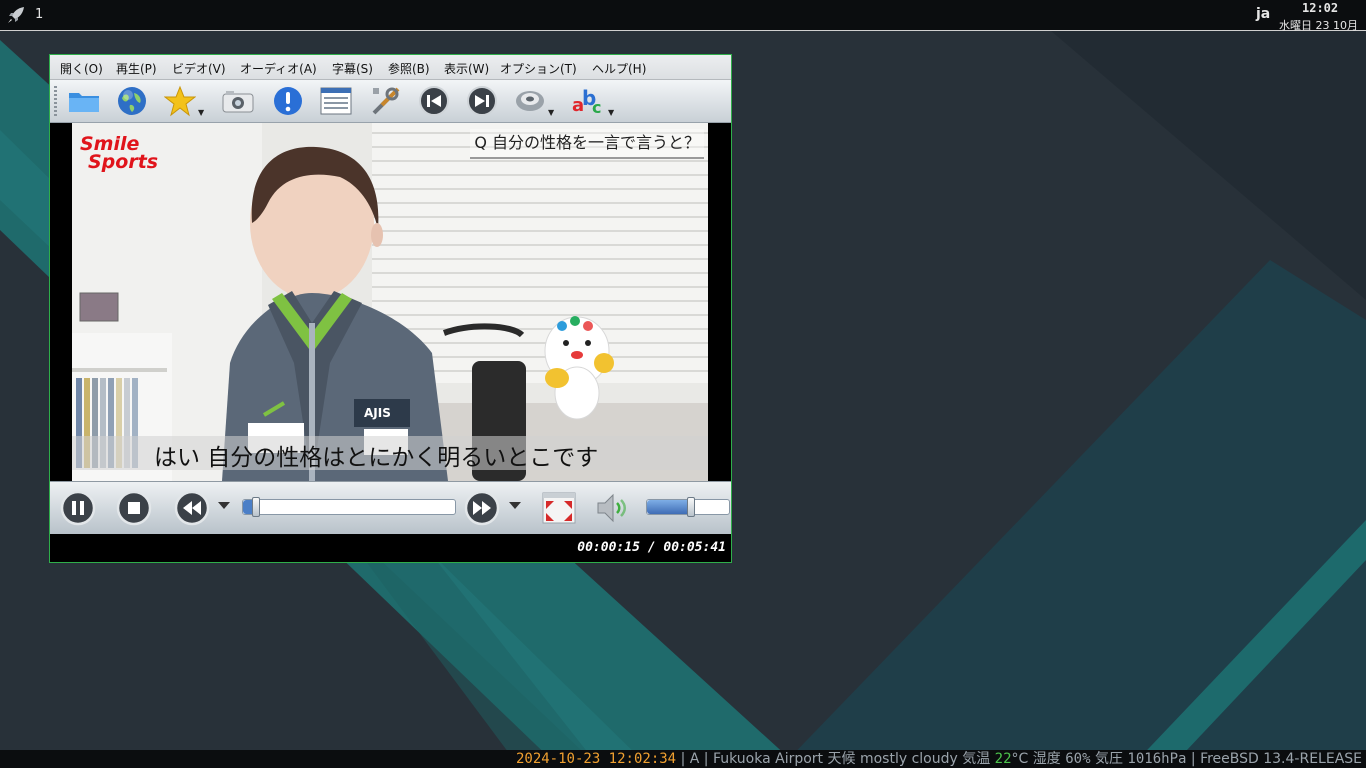 The image size is (1366, 768). What do you see at coordinates (288, 101) in the screenshot?
I see `info-icon` at bounding box center [288, 101].